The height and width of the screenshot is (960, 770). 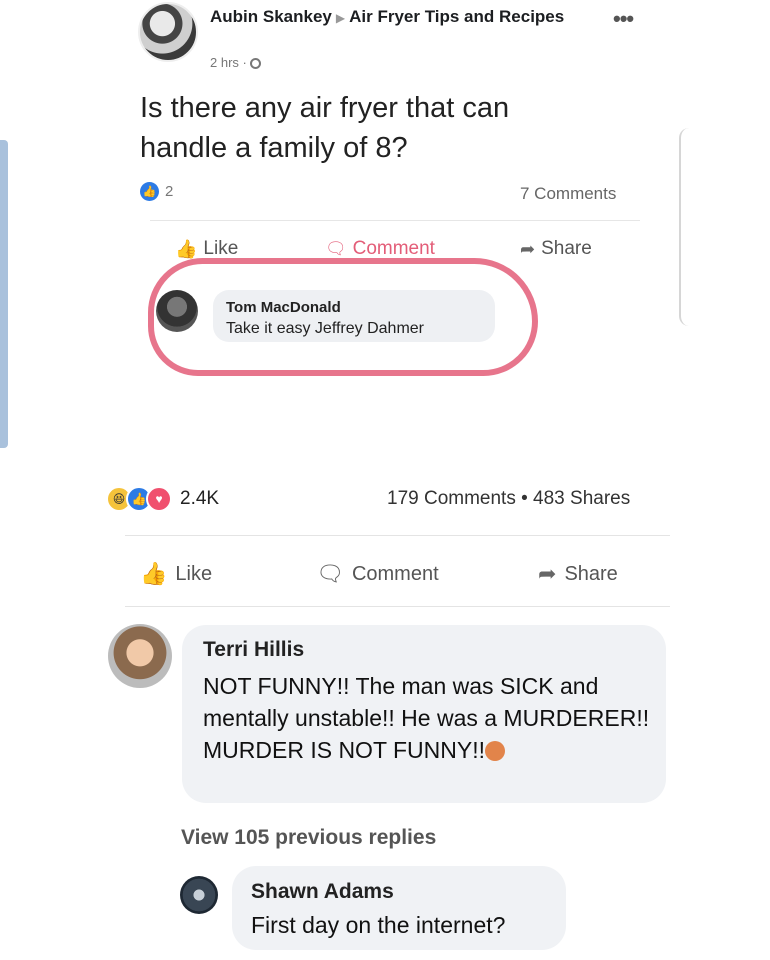 I want to click on left-edge-bar, so click(x=4, y=294).